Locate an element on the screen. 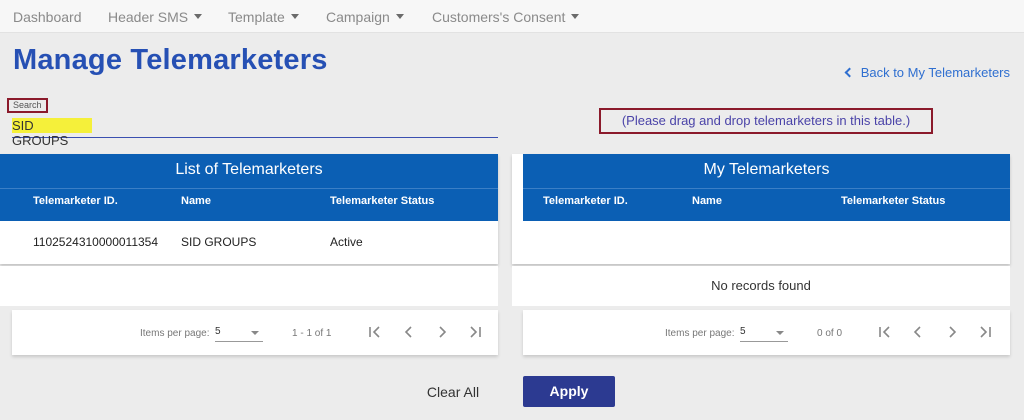  table-row: 1102524310000011354 SID GROUPS Active is located at coordinates (249, 241).